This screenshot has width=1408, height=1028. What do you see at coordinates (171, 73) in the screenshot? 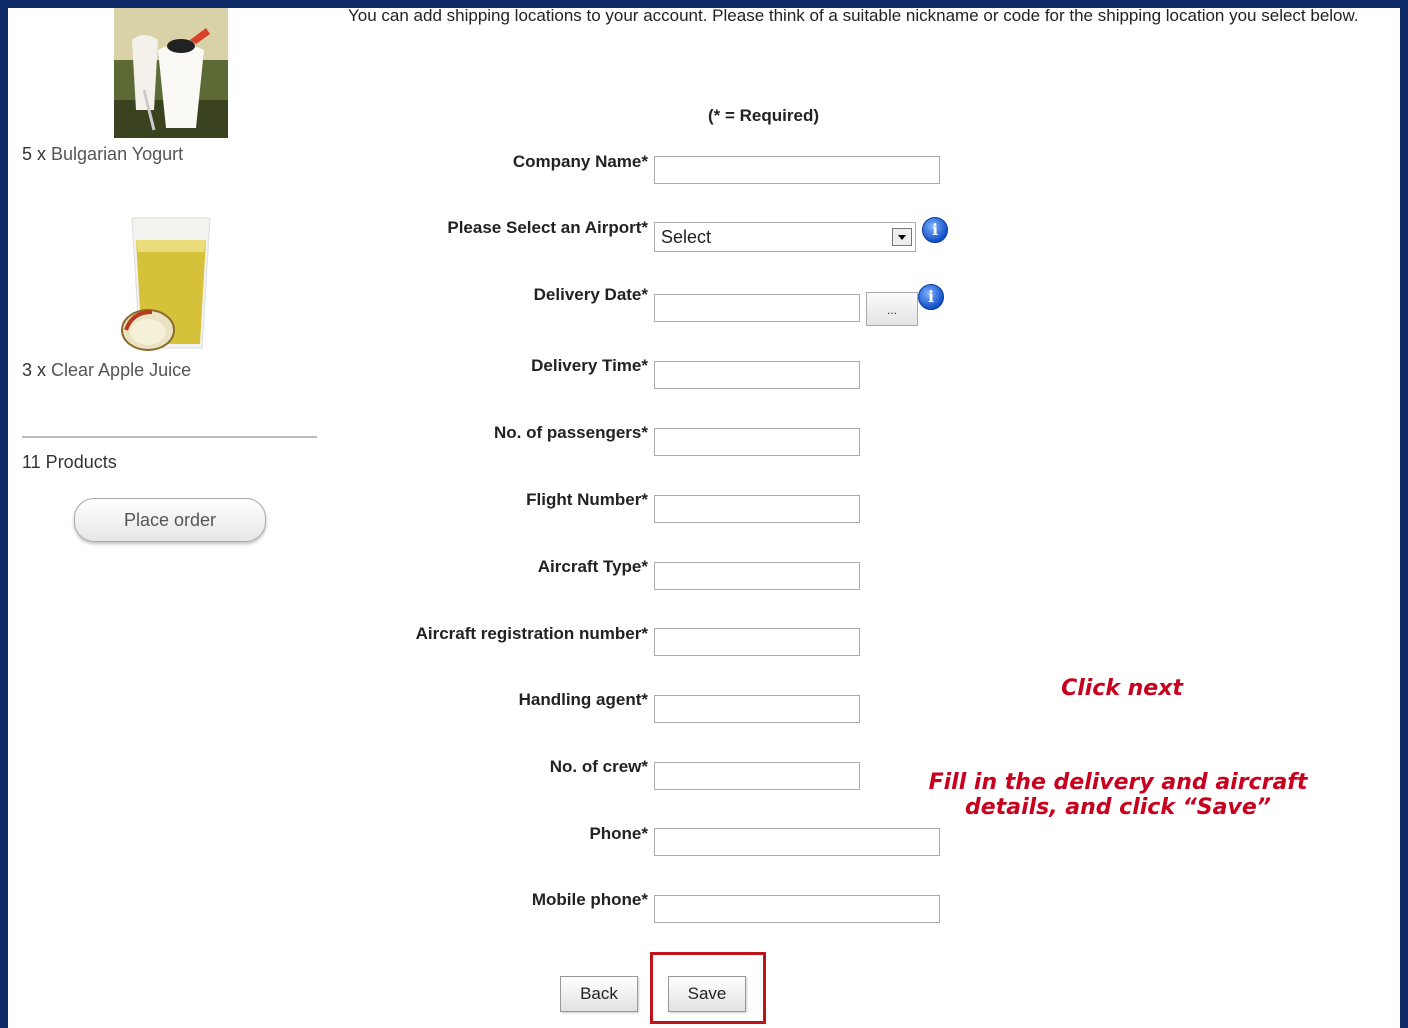
I see `yogurt-image` at bounding box center [171, 73].